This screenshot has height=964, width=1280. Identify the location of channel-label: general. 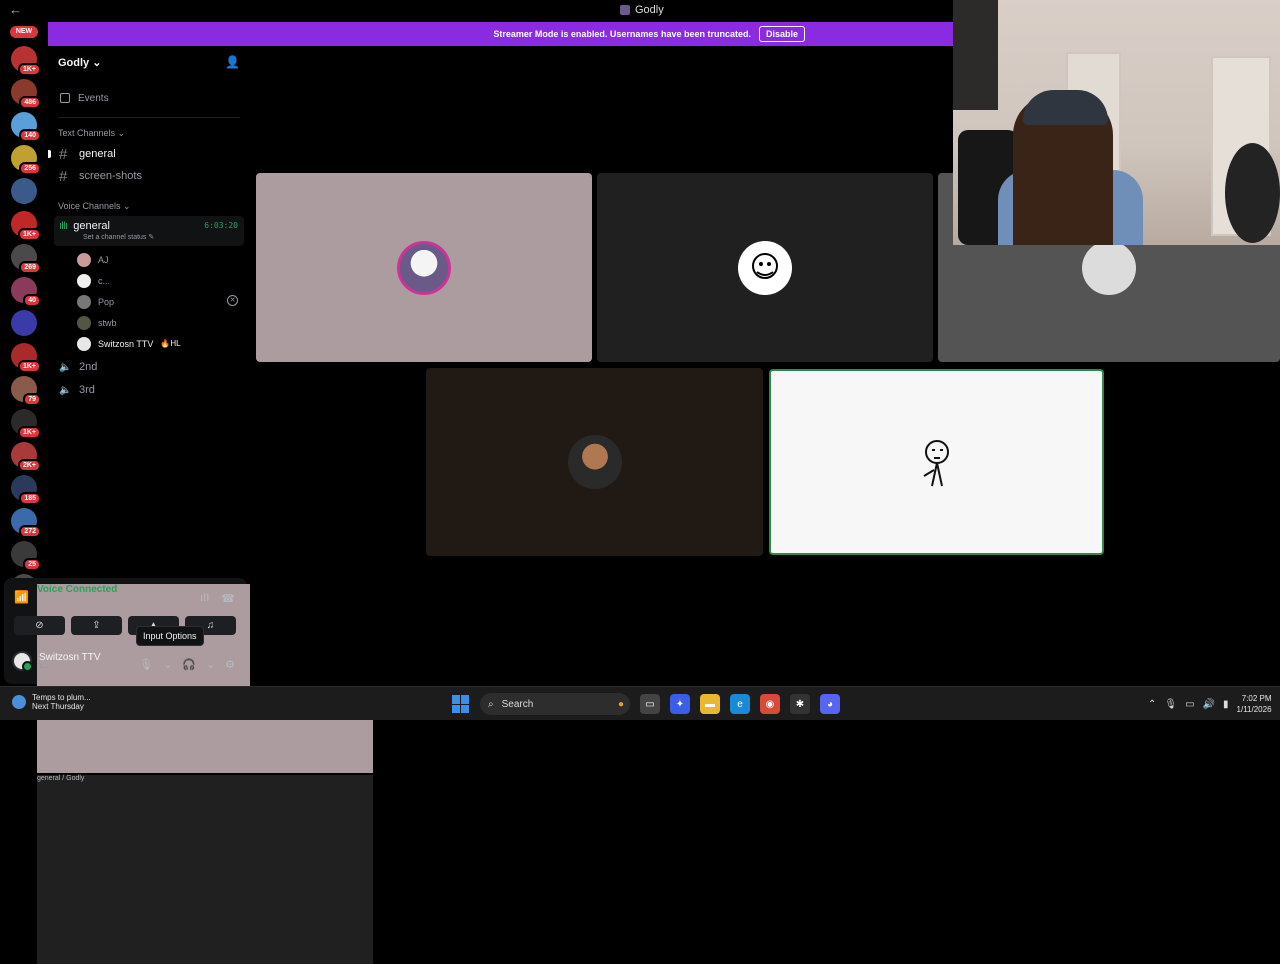
(97, 154).